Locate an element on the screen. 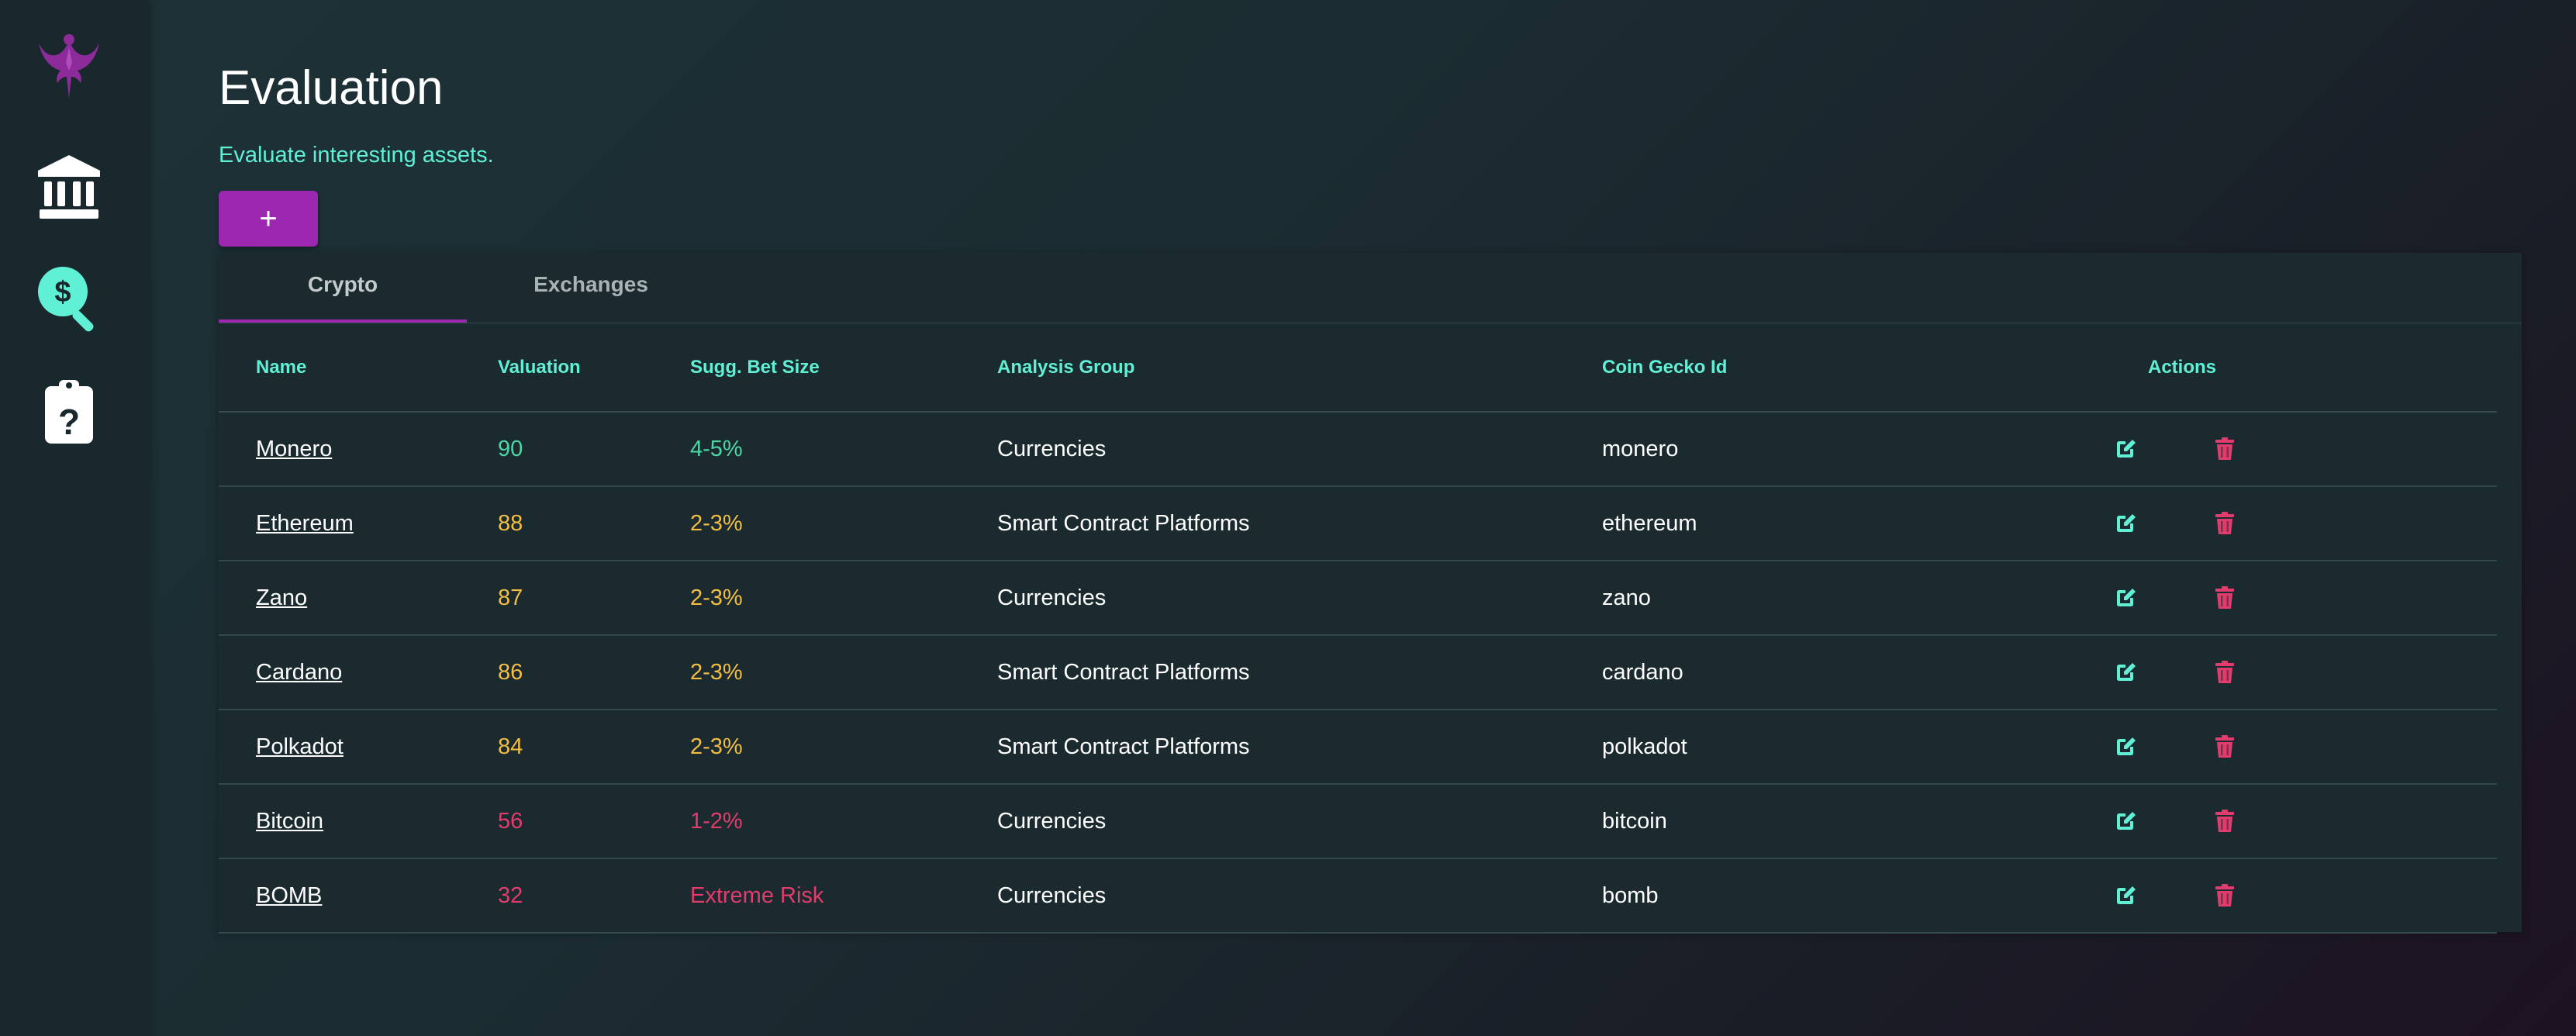  column-header-coin-gecko-id: Coin Gecko Id is located at coordinates (1843, 368).